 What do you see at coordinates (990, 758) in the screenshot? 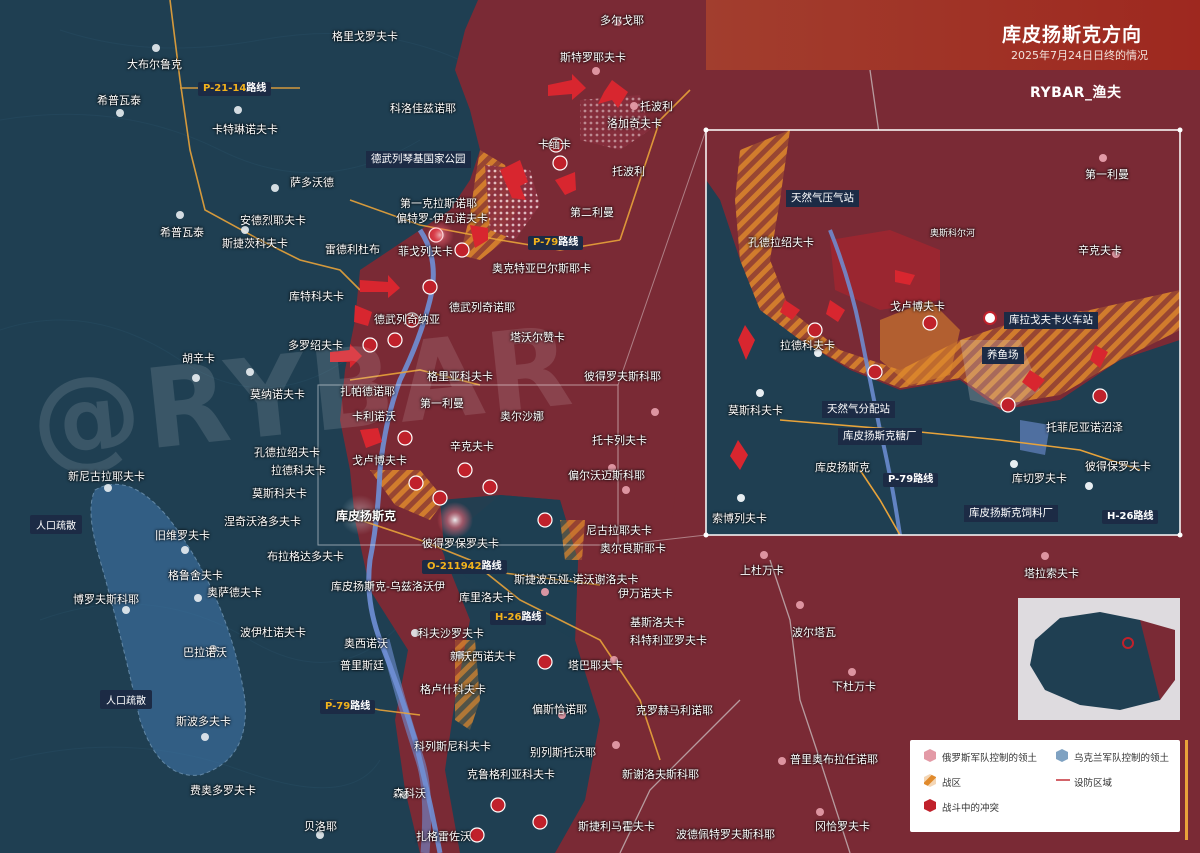
I see `legend-russian: 俄罗斯军队控制的领土` at bounding box center [990, 758].